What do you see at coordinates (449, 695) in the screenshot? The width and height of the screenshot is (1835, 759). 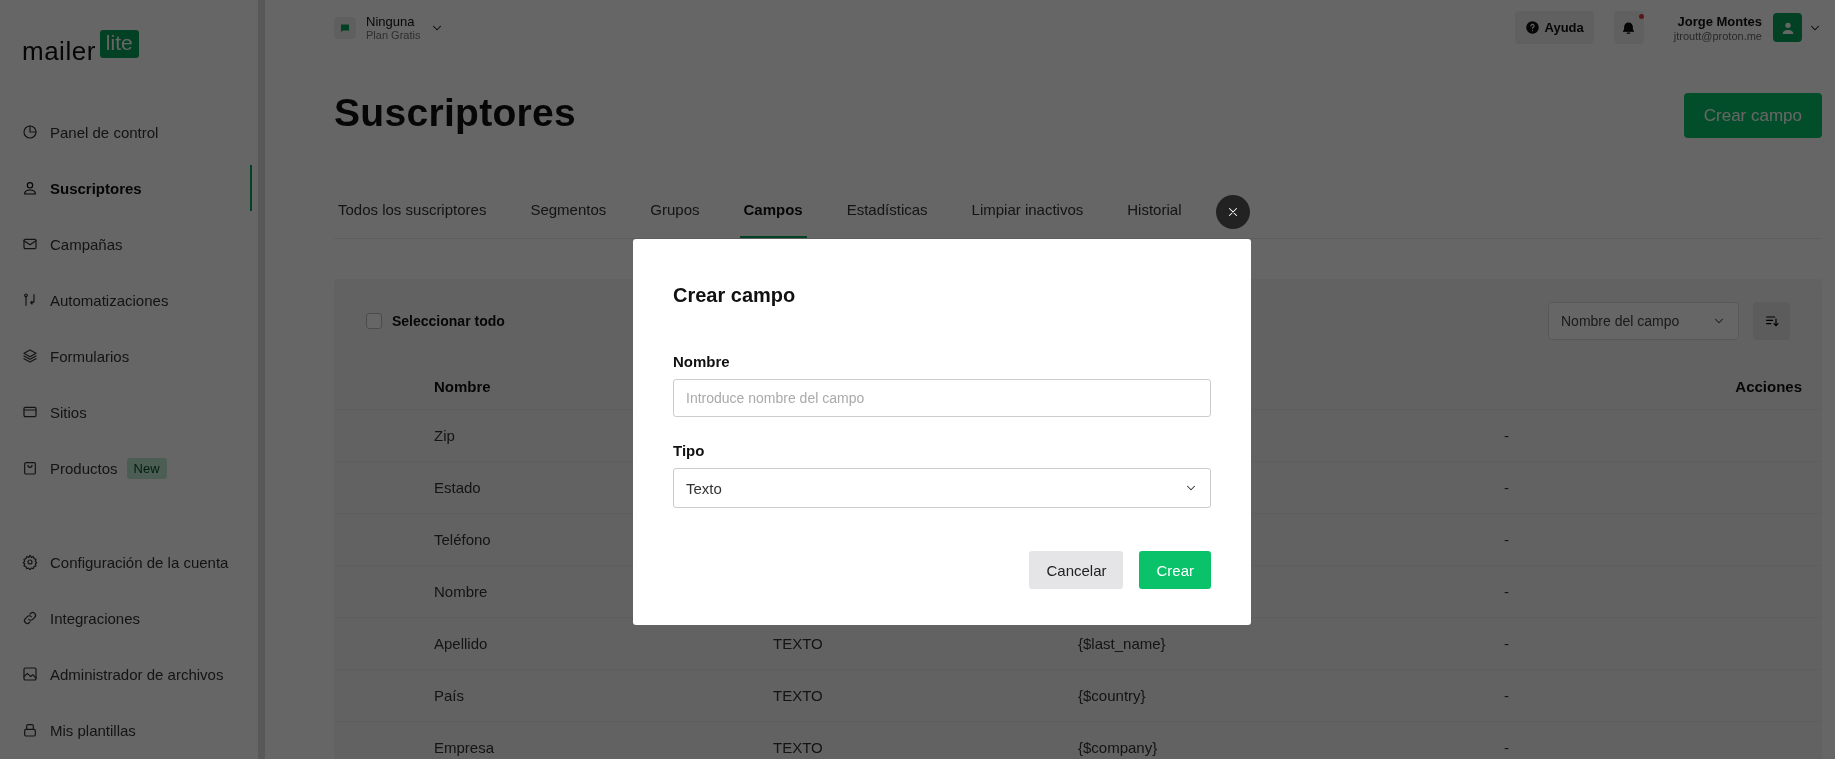 I see `field-name: País` at bounding box center [449, 695].